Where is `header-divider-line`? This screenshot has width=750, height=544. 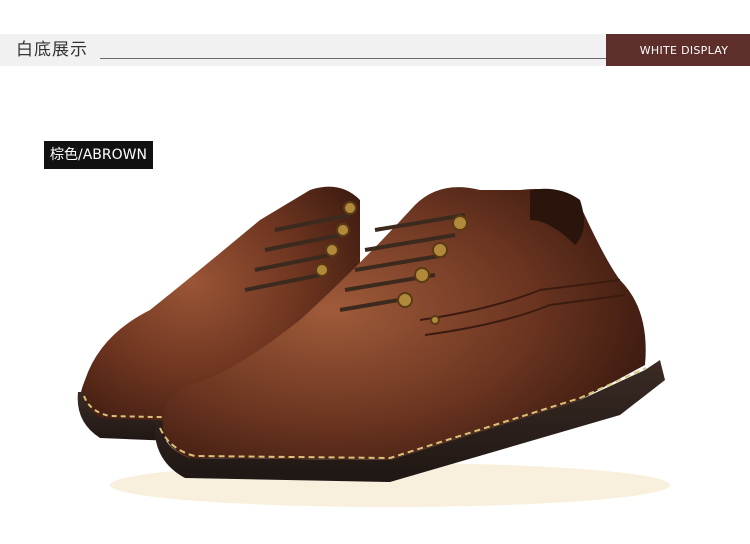
header-divider-line is located at coordinates (356, 58).